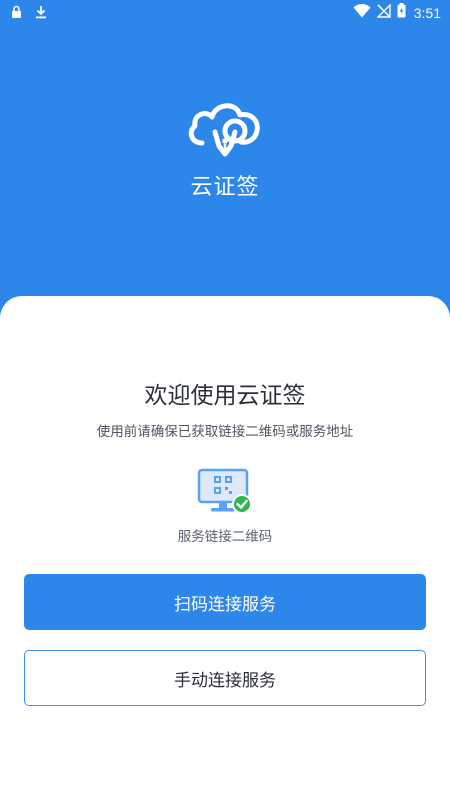  Describe the element at coordinates (29, 13) in the screenshot. I see `status-left` at that location.